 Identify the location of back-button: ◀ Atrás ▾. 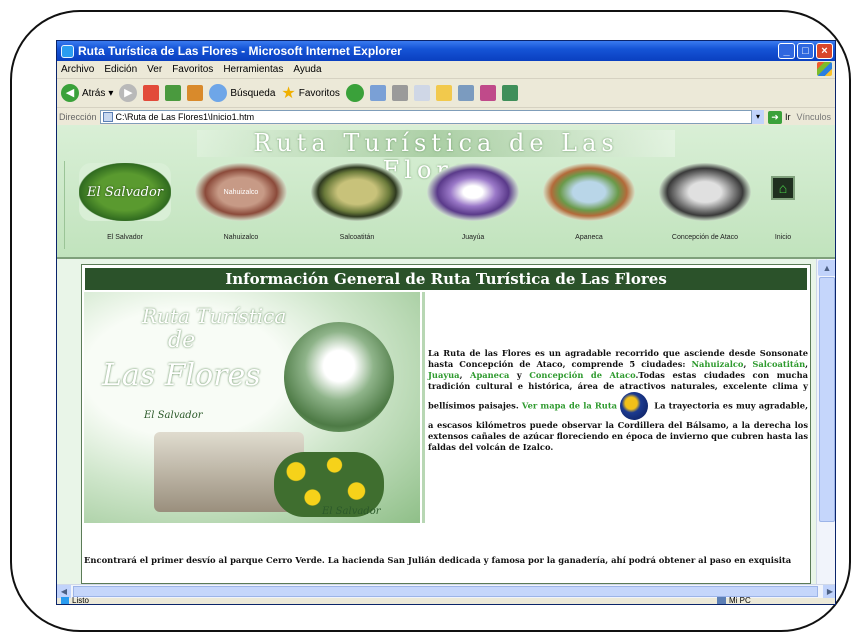
(87, 93).